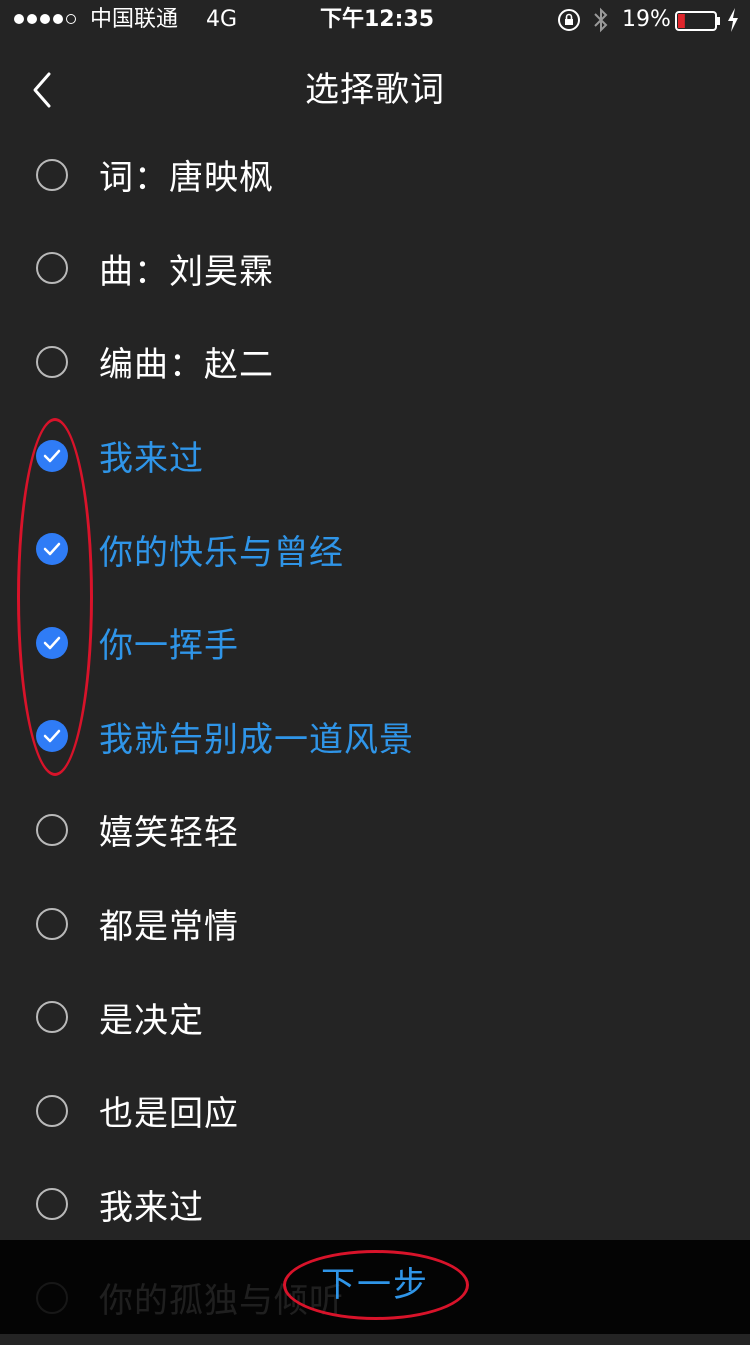 This screenshot has width=750, height=1345. Describe the element at coordinates (375, 175) in the screenshot. I see `lyric-line: 词：唐映枫` at that location.